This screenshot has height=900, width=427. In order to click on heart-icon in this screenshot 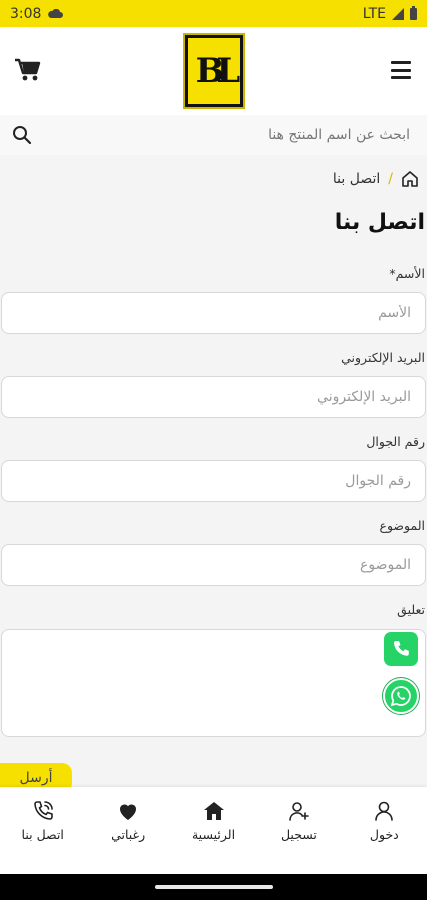, I will do `click(128, 812)`.